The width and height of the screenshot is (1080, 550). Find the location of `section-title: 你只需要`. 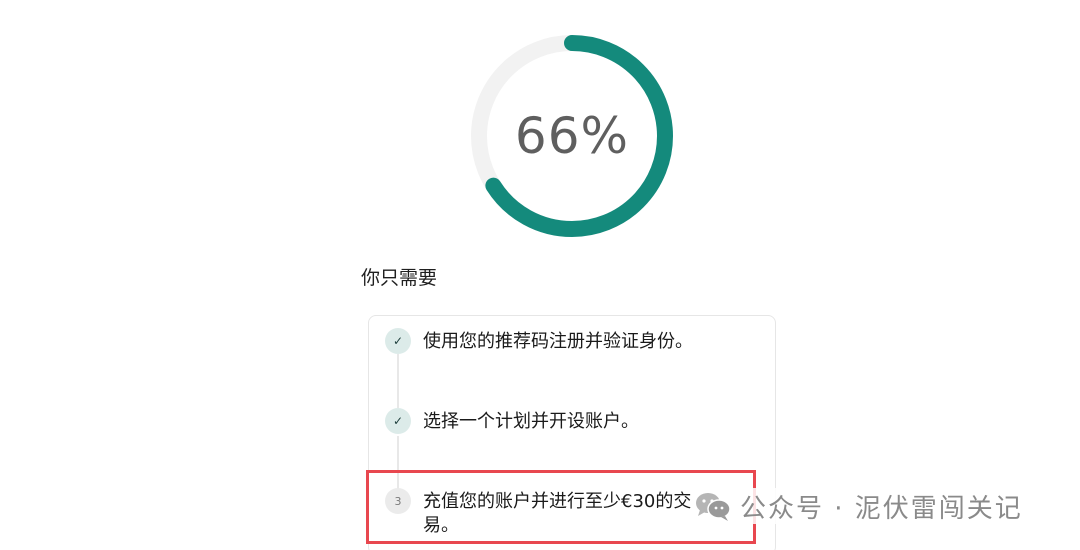

section-title: 你只需要 is located at coordinates (399, 278).